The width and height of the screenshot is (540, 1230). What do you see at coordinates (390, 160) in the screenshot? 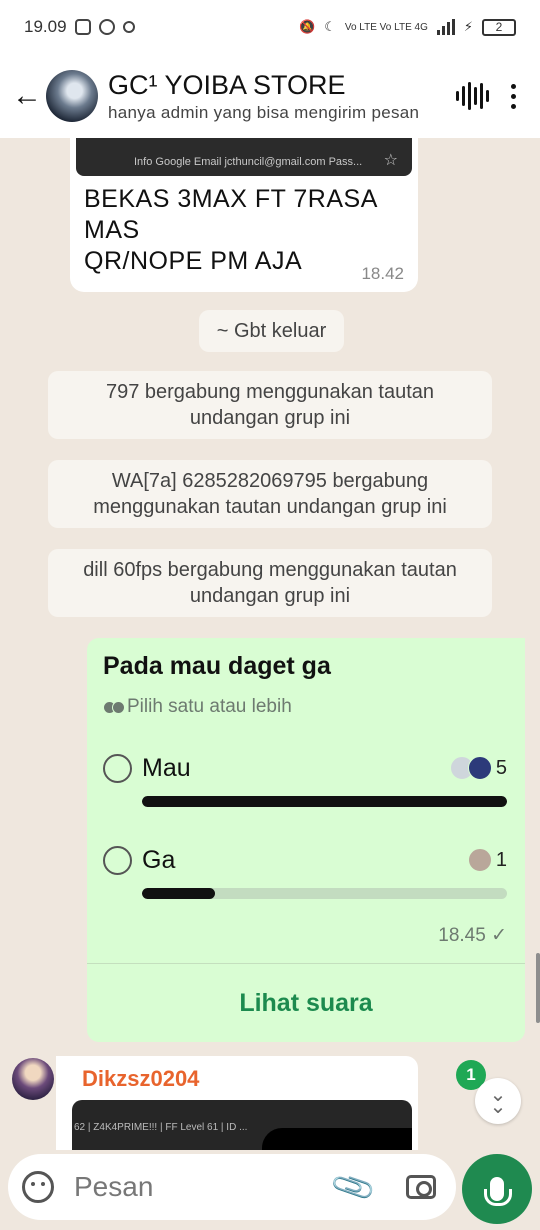
I see `star-icon: ☆` at bounding box center [390, 160].